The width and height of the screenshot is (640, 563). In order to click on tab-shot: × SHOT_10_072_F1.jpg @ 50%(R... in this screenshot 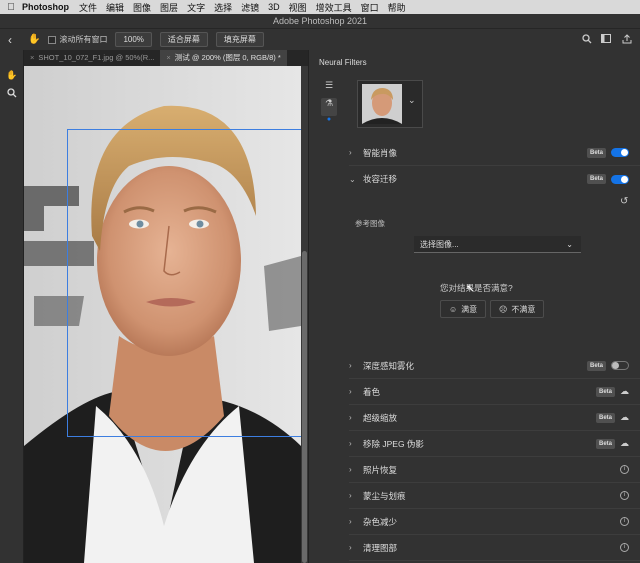, I will do `click(92, 58)`.